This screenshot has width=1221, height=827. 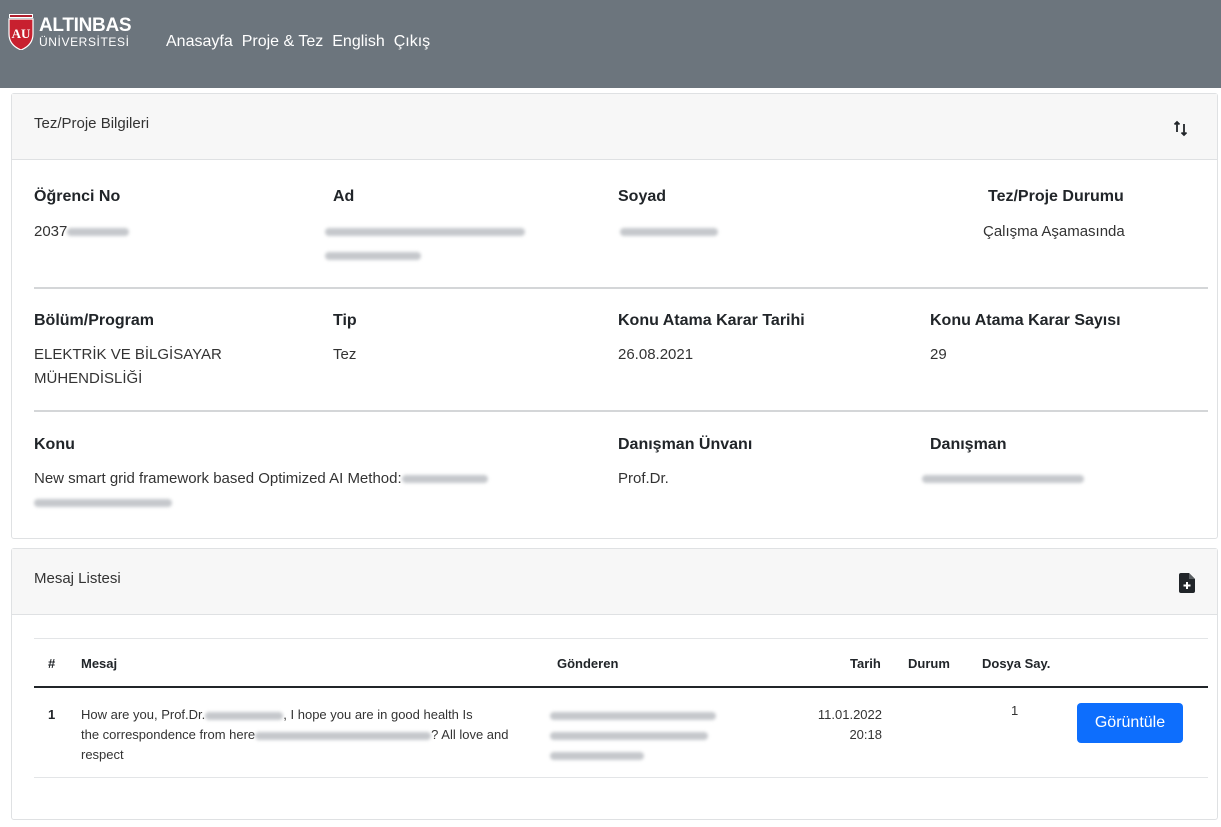 I want to click on student-no-label: Öğrenci No, so click(x=77, y=196).